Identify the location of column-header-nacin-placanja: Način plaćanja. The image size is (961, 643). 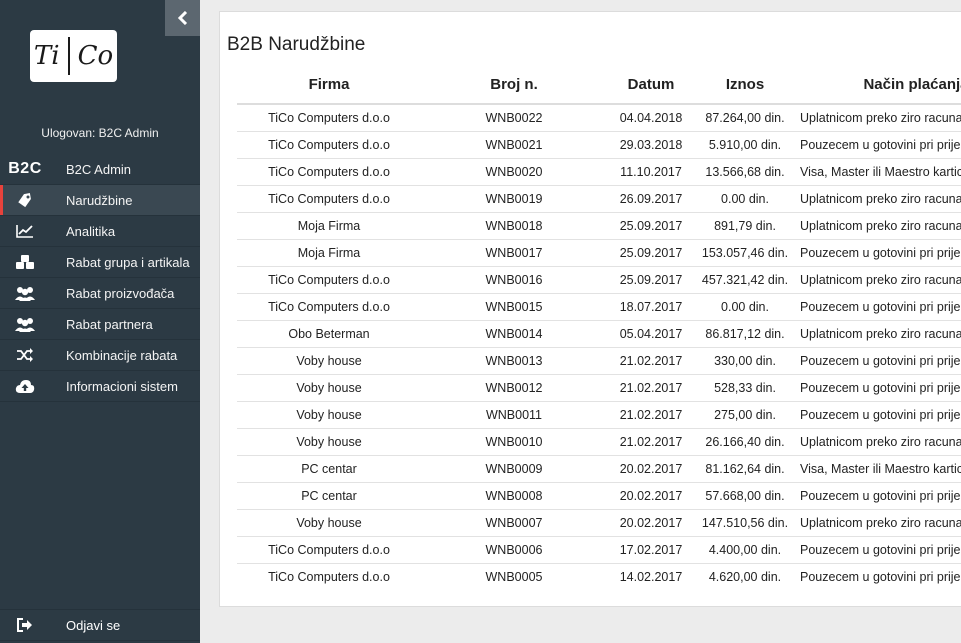
(878, 90).